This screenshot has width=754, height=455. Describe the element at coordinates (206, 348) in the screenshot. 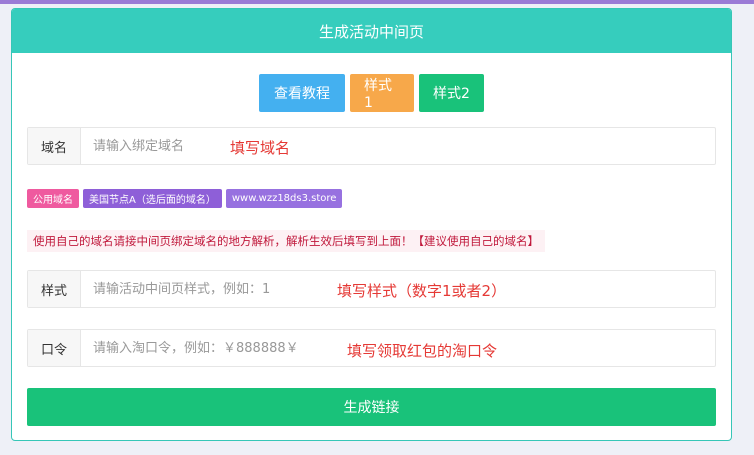

I see `token-input` at that location.